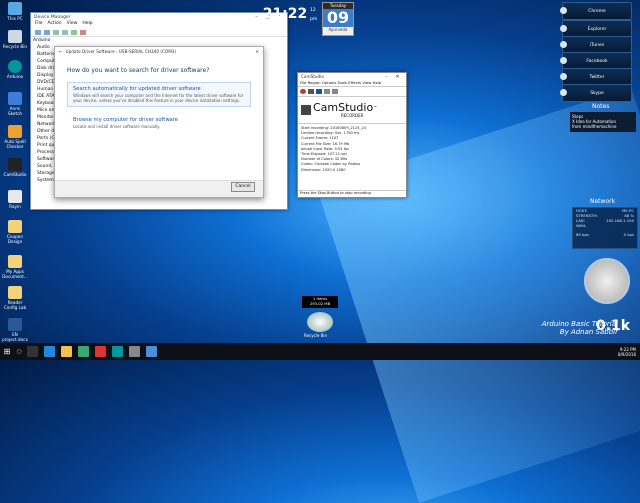 Image resolution: width=640 pixels, height=503 pixels. Describe the element at coordinates (563, 28) in the screenshot. I see `explorer-icon` at that location.